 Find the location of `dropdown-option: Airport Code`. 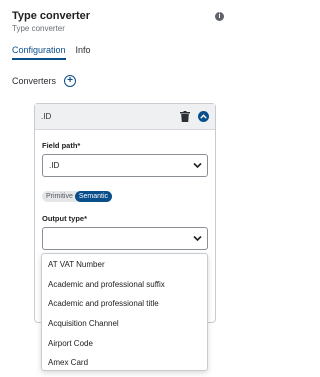

dropdown-option: Airport Code is located at coordinates (124, 343).